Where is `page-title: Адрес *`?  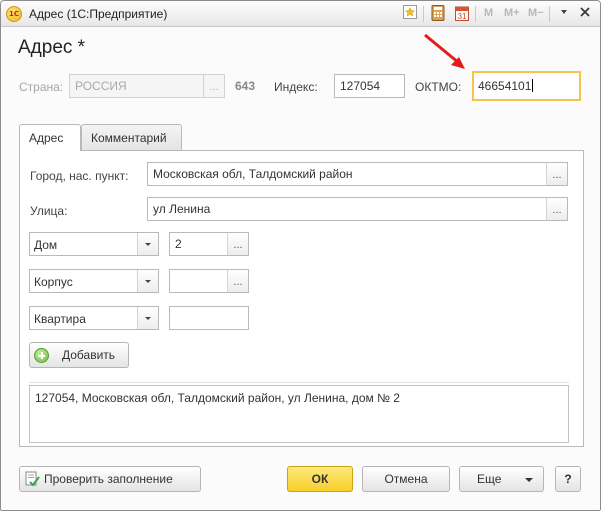 page-title: Адрес * is located at coordinates (52, 47).